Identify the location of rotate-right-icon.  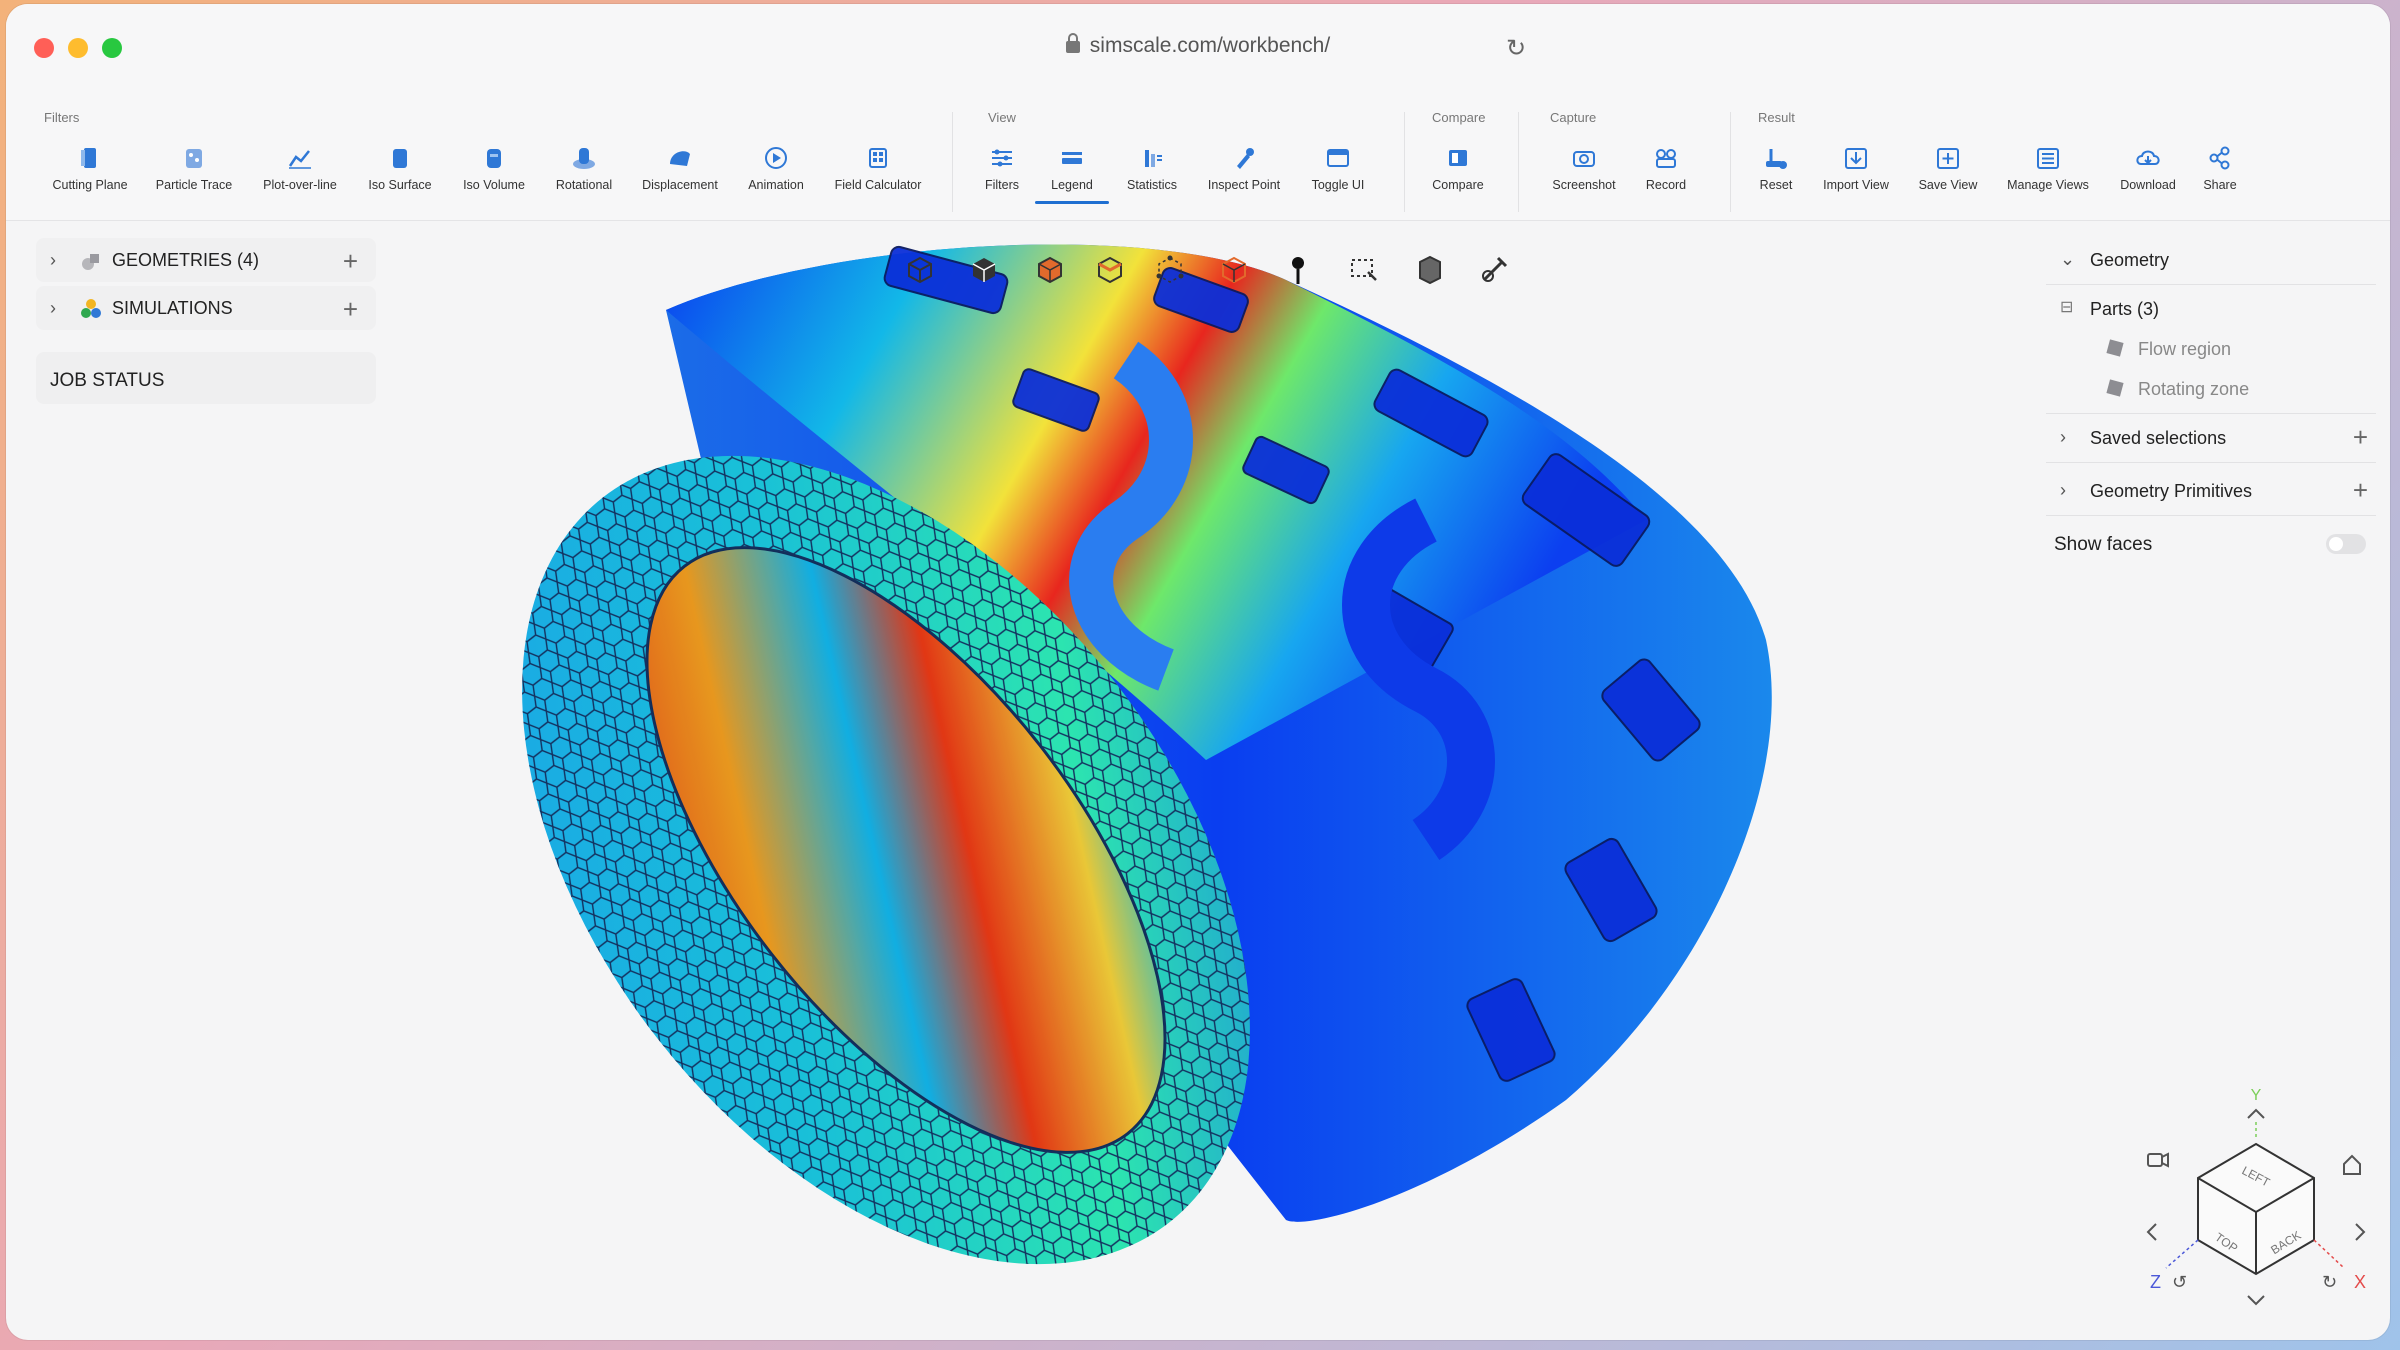
(2360, 1232).